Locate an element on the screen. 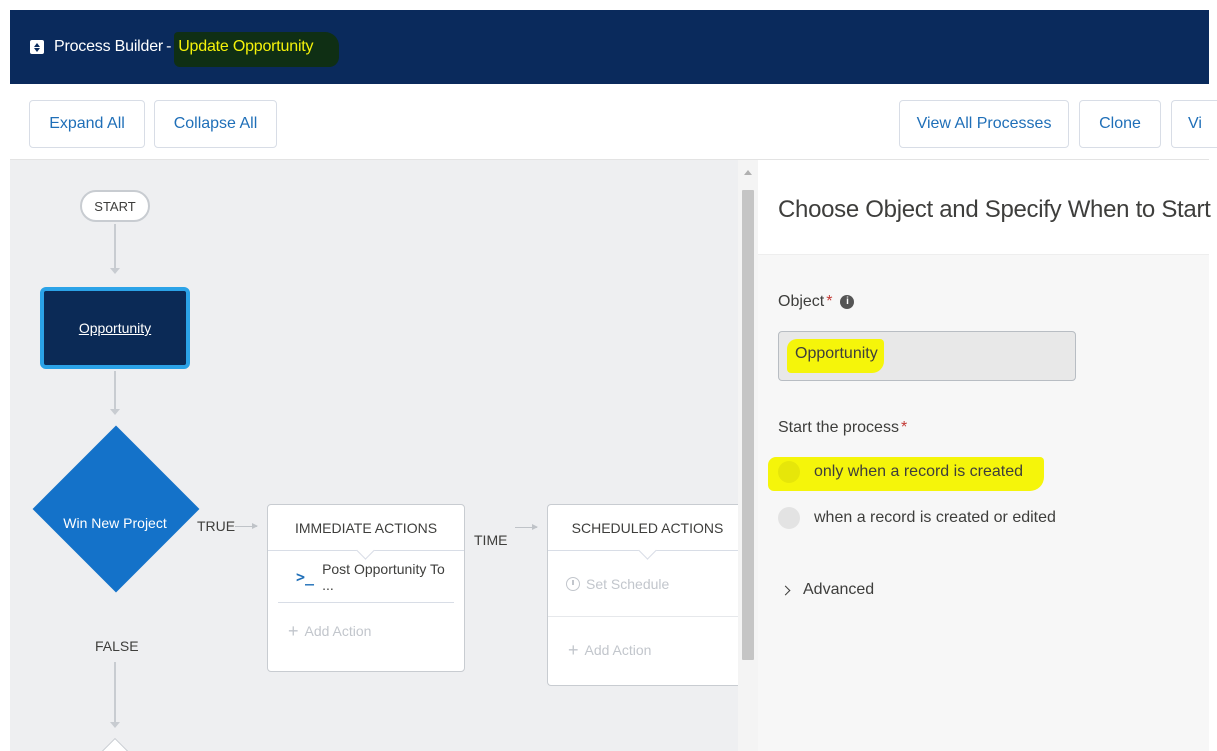 The image size is (1217, 751). start-process-label: Start the process * is located at coordinates (842, 428).